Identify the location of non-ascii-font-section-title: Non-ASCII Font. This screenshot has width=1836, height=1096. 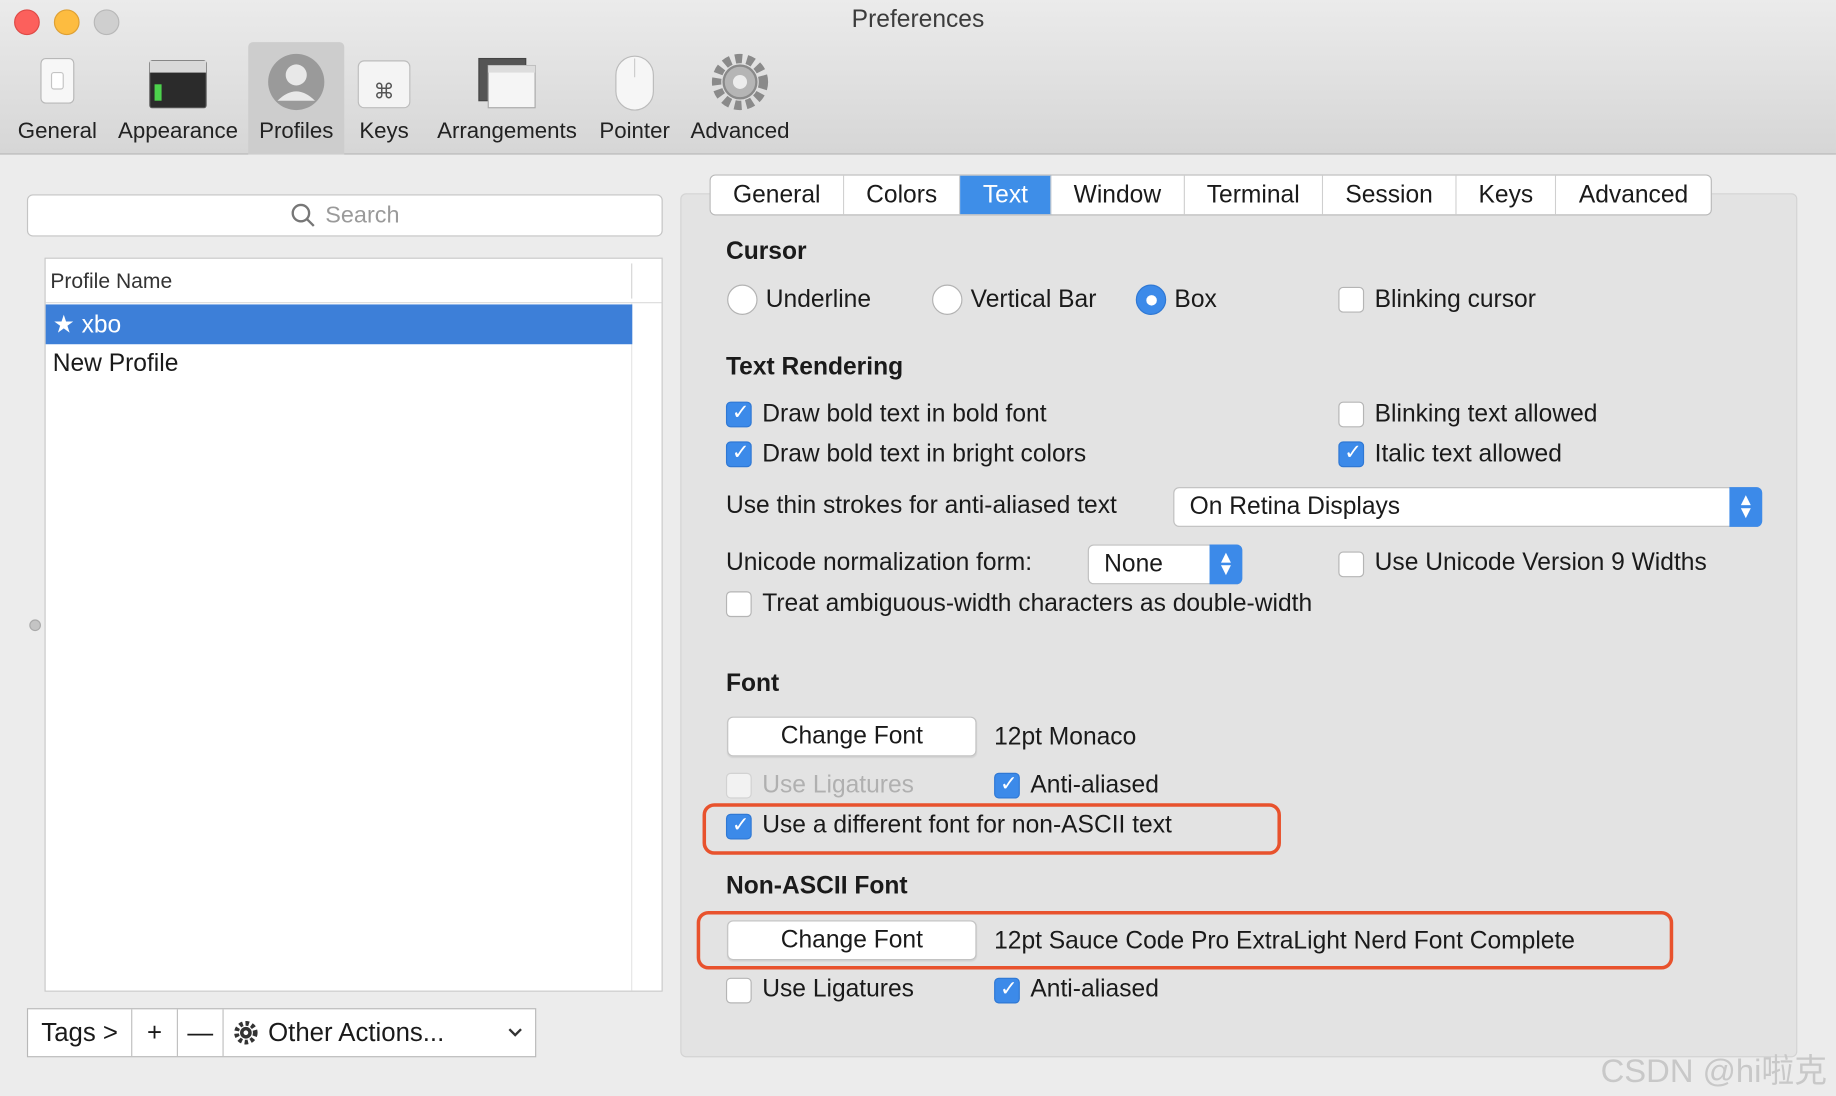
(816, 886).